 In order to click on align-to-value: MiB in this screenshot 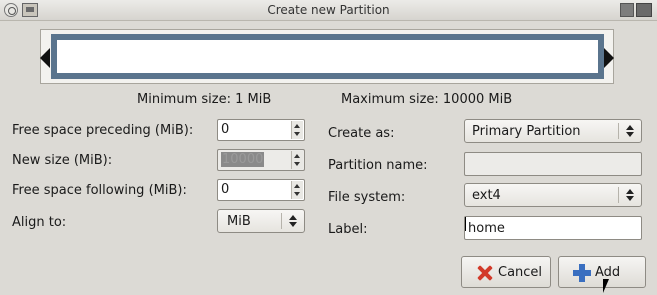, I will do `click(239, 221)`.